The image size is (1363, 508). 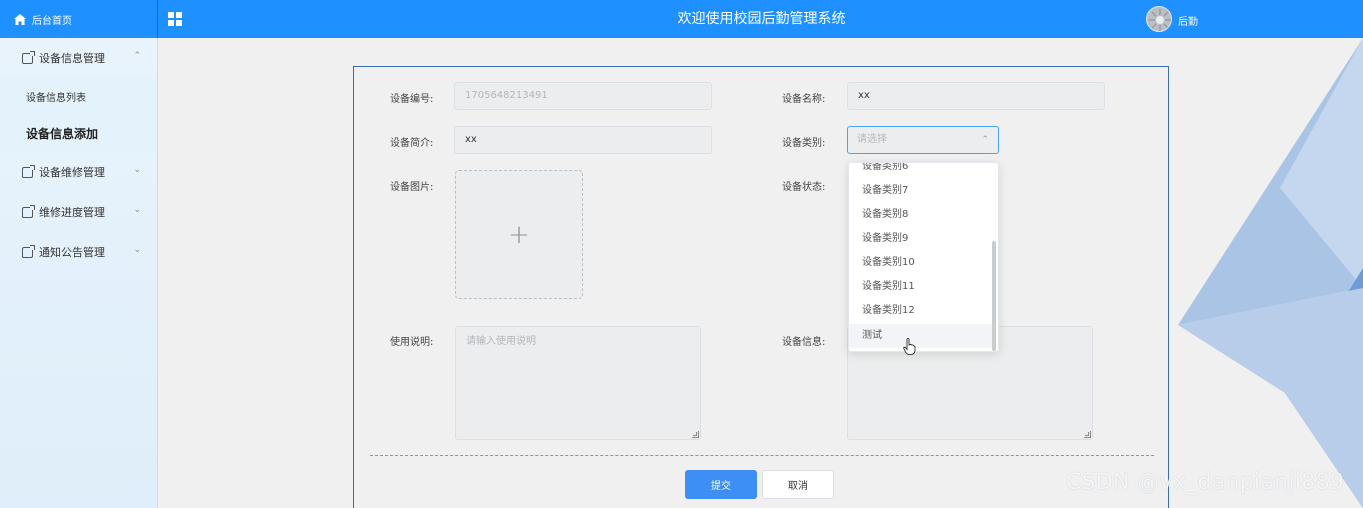 What do you see at coordinates (578, 383) in the screenshot?
I see `usage-textarea: 请输入使用说明` at bounding box center [578, 383].